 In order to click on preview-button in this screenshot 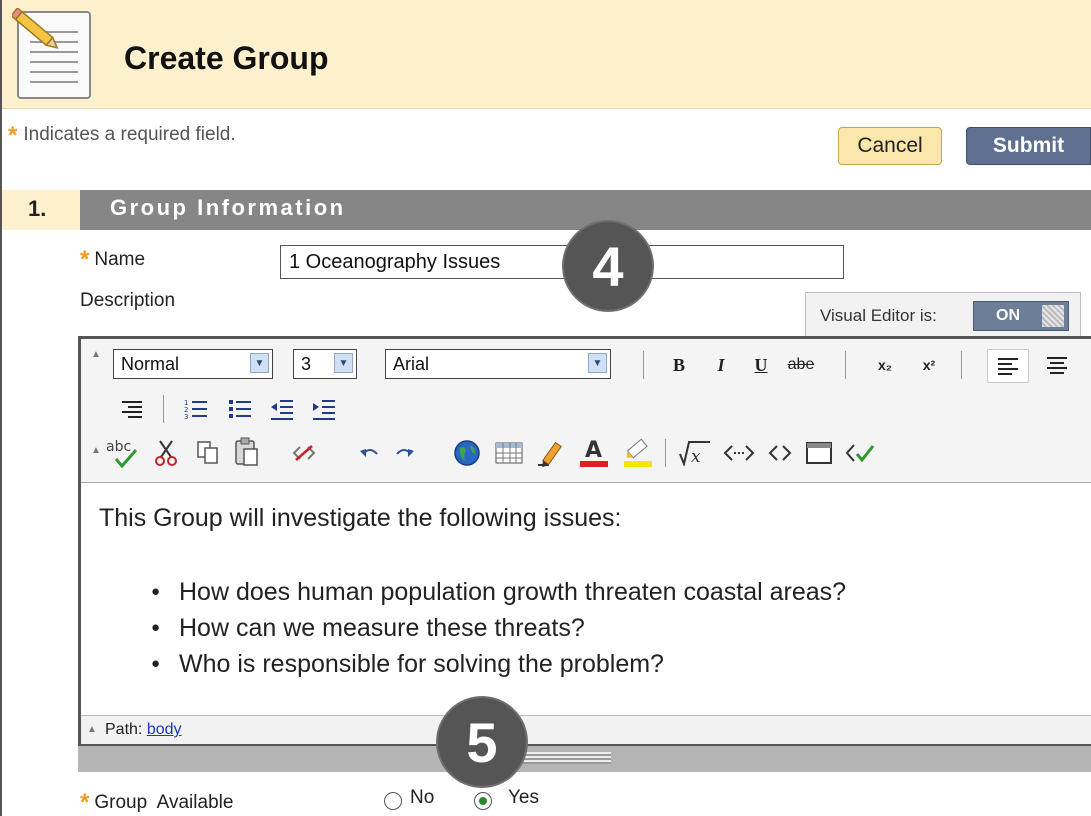, I will do `click(819, 453)`.